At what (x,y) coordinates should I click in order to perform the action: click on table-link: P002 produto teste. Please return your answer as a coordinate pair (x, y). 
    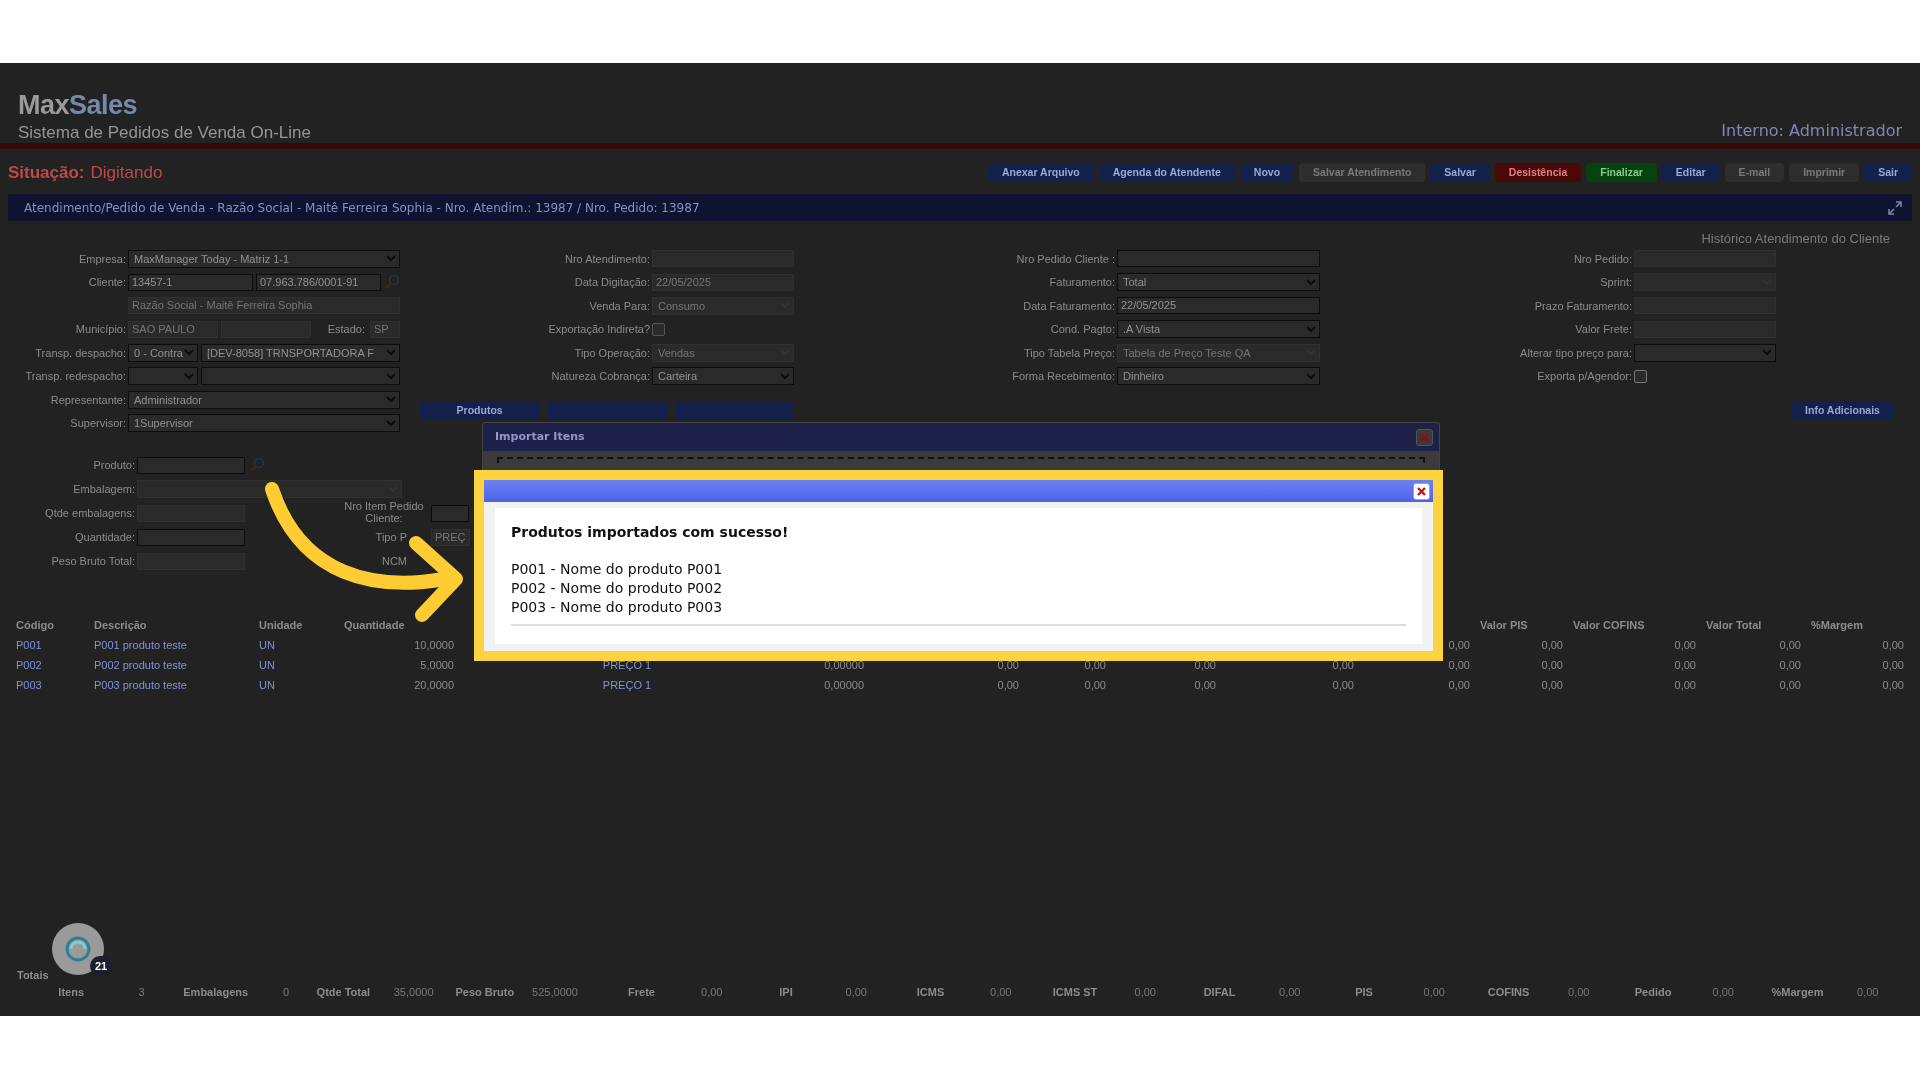
    Looking at the image, I should click on (172, 665).